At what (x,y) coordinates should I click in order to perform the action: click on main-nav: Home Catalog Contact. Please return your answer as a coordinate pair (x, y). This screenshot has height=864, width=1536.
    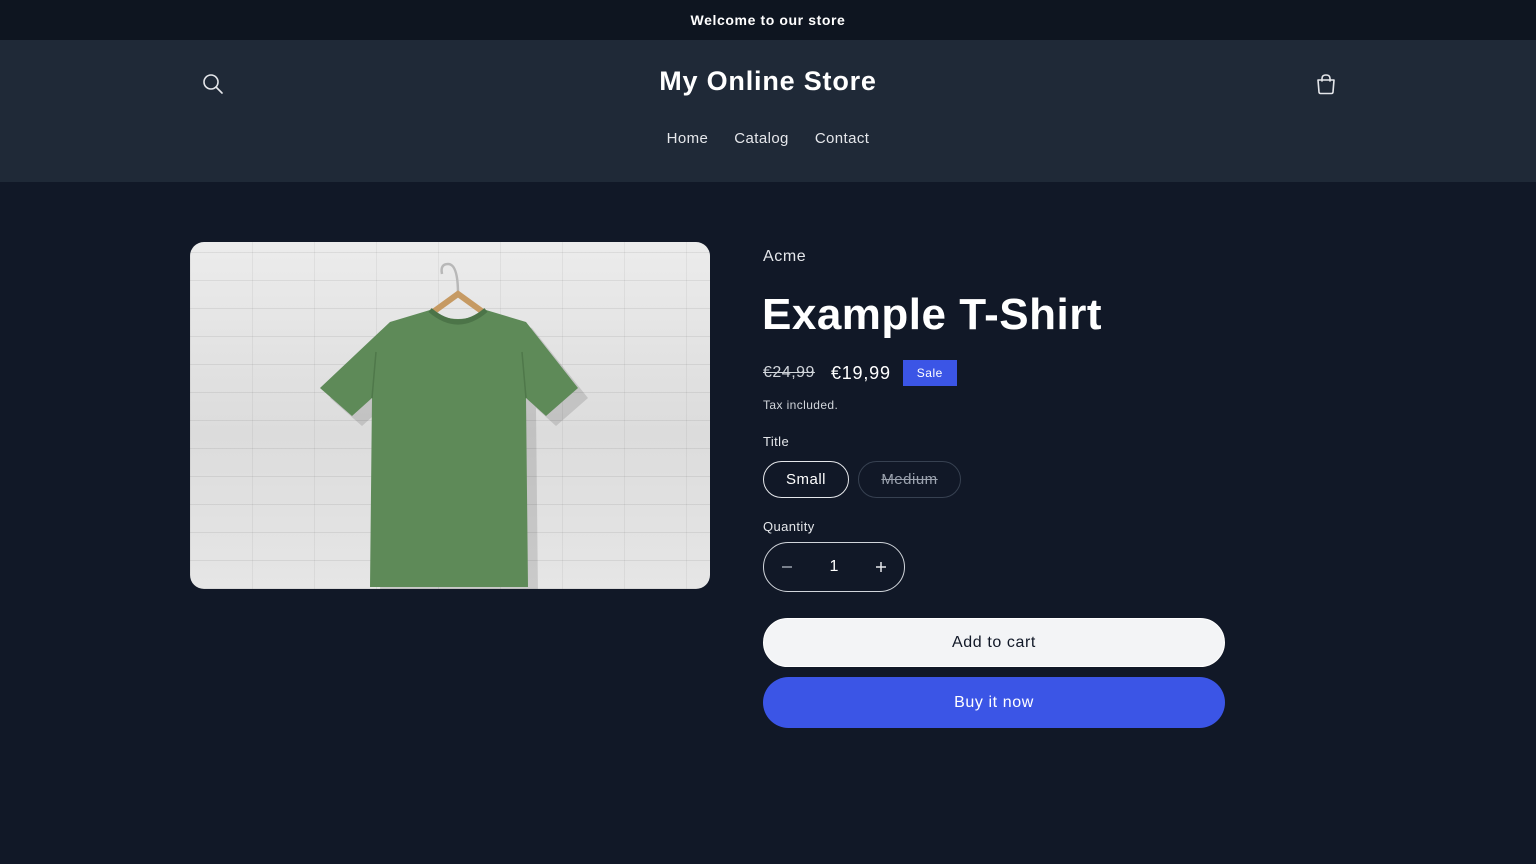
    Looking at the image, I should click on (768, 138).